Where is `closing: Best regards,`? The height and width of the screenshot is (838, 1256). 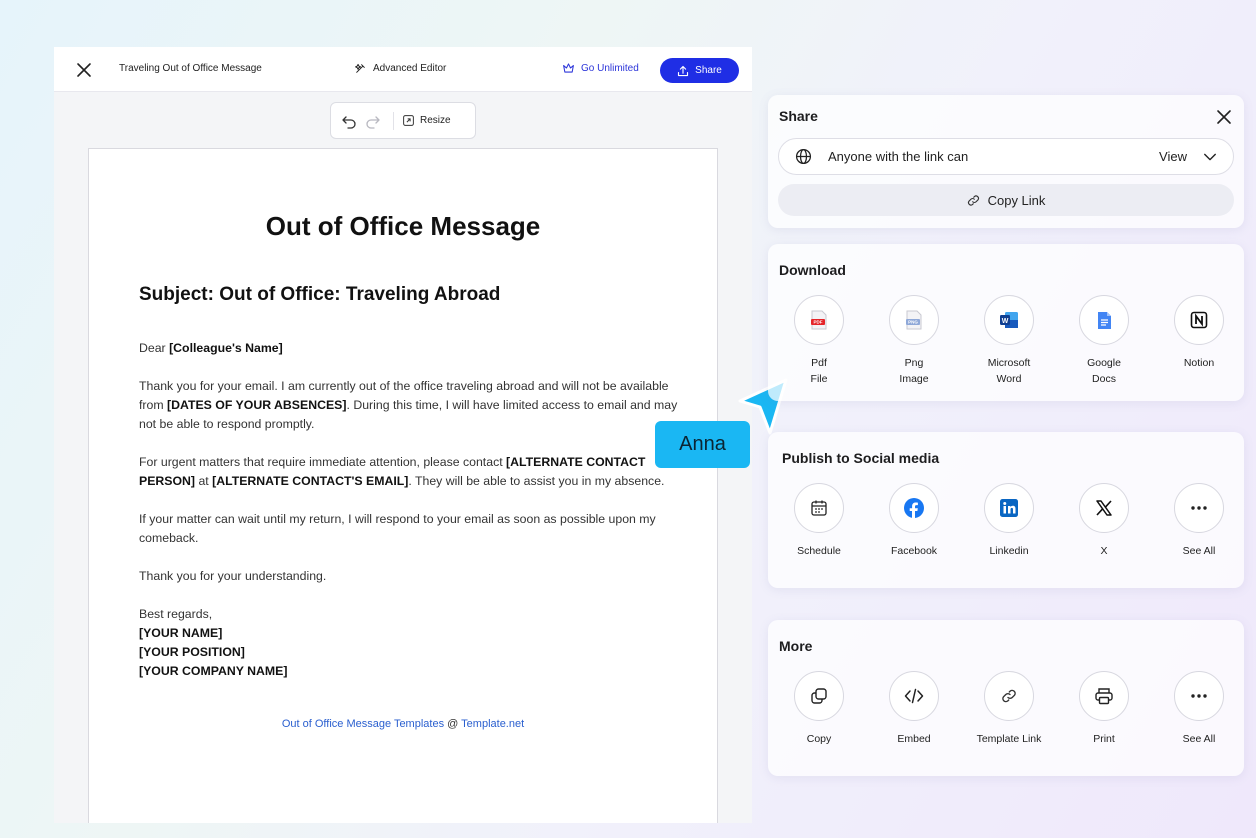 closing: Best regards, is located at coordinates (176, 614).